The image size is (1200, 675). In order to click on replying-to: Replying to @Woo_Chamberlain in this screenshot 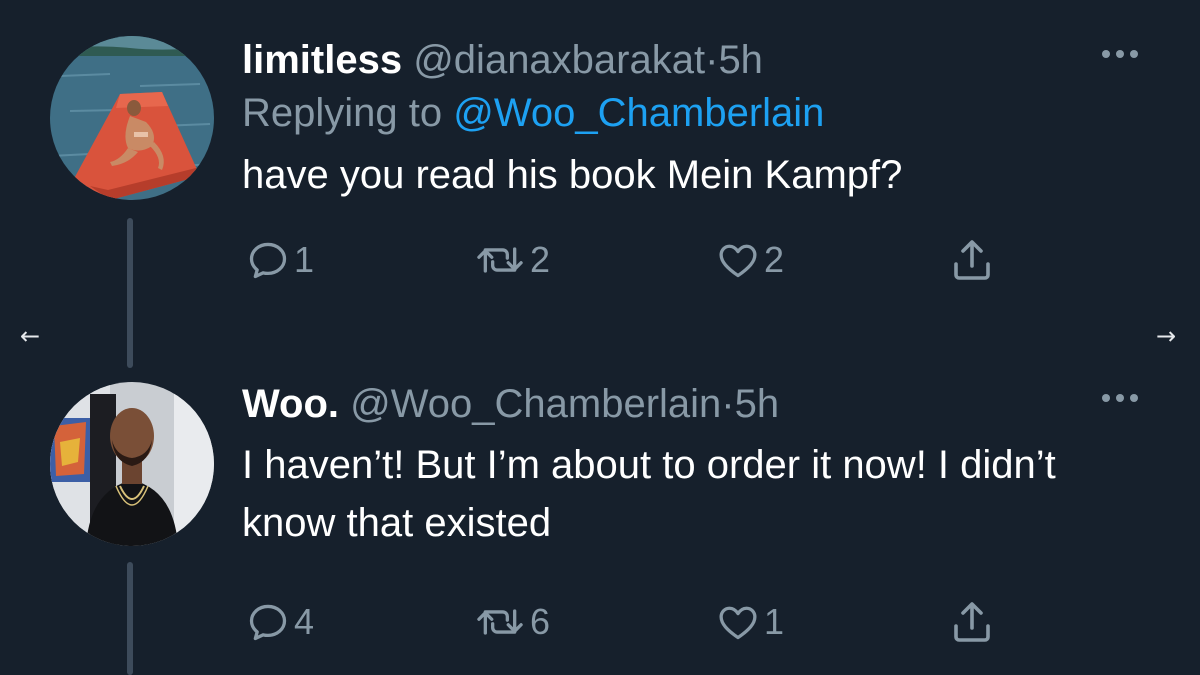, I will do `click(692, 113)`.